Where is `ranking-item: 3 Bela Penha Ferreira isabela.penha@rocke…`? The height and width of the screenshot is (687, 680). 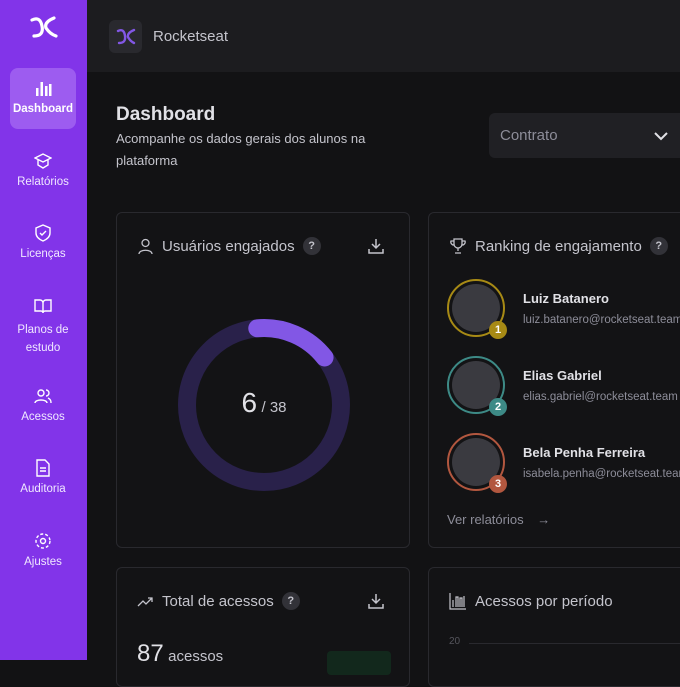
ranking-item: 3 Bela Penha Ferreira isabela.penha@rocke… is located at coordinates (563, 463).